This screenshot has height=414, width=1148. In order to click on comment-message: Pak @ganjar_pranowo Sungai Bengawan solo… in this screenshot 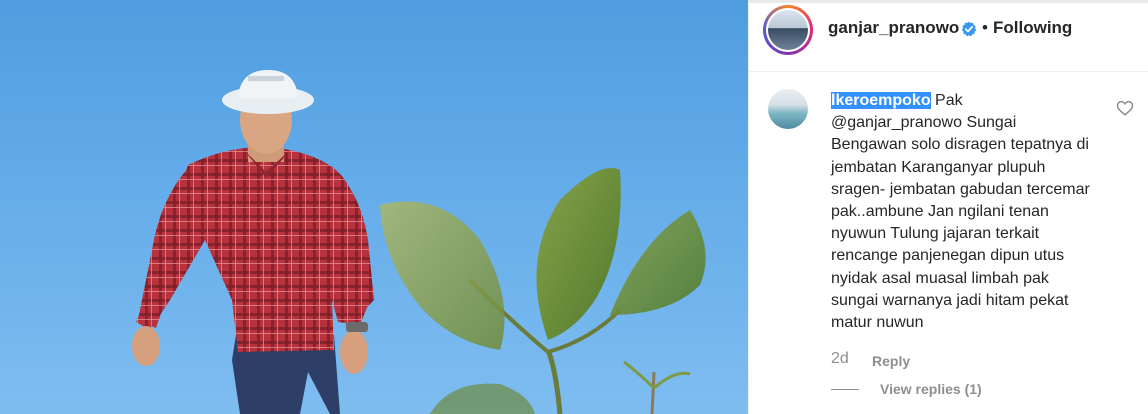, I will do `click(960, 212)`.